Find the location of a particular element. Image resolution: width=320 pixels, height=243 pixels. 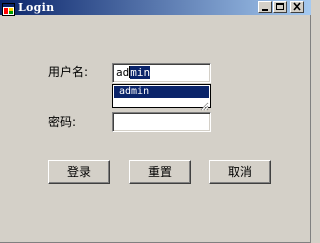

autocomplete-dropdown: admin is located at coordinates (161, 97).